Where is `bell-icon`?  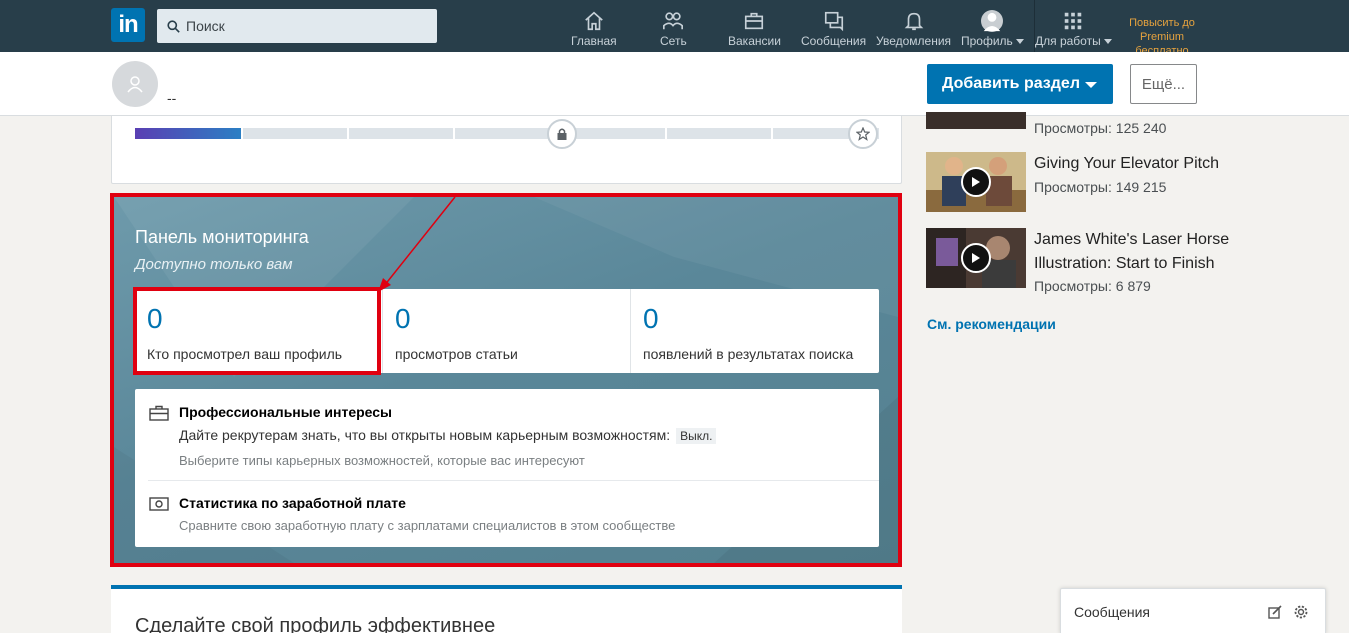 bell-icon is located at coordinates (913, 21).